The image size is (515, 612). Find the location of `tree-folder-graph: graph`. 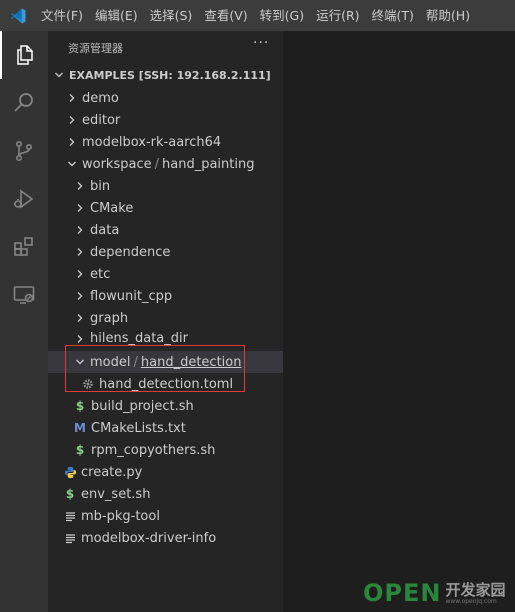

tree-folder-graph: graph is located at coordinates (165, 318).